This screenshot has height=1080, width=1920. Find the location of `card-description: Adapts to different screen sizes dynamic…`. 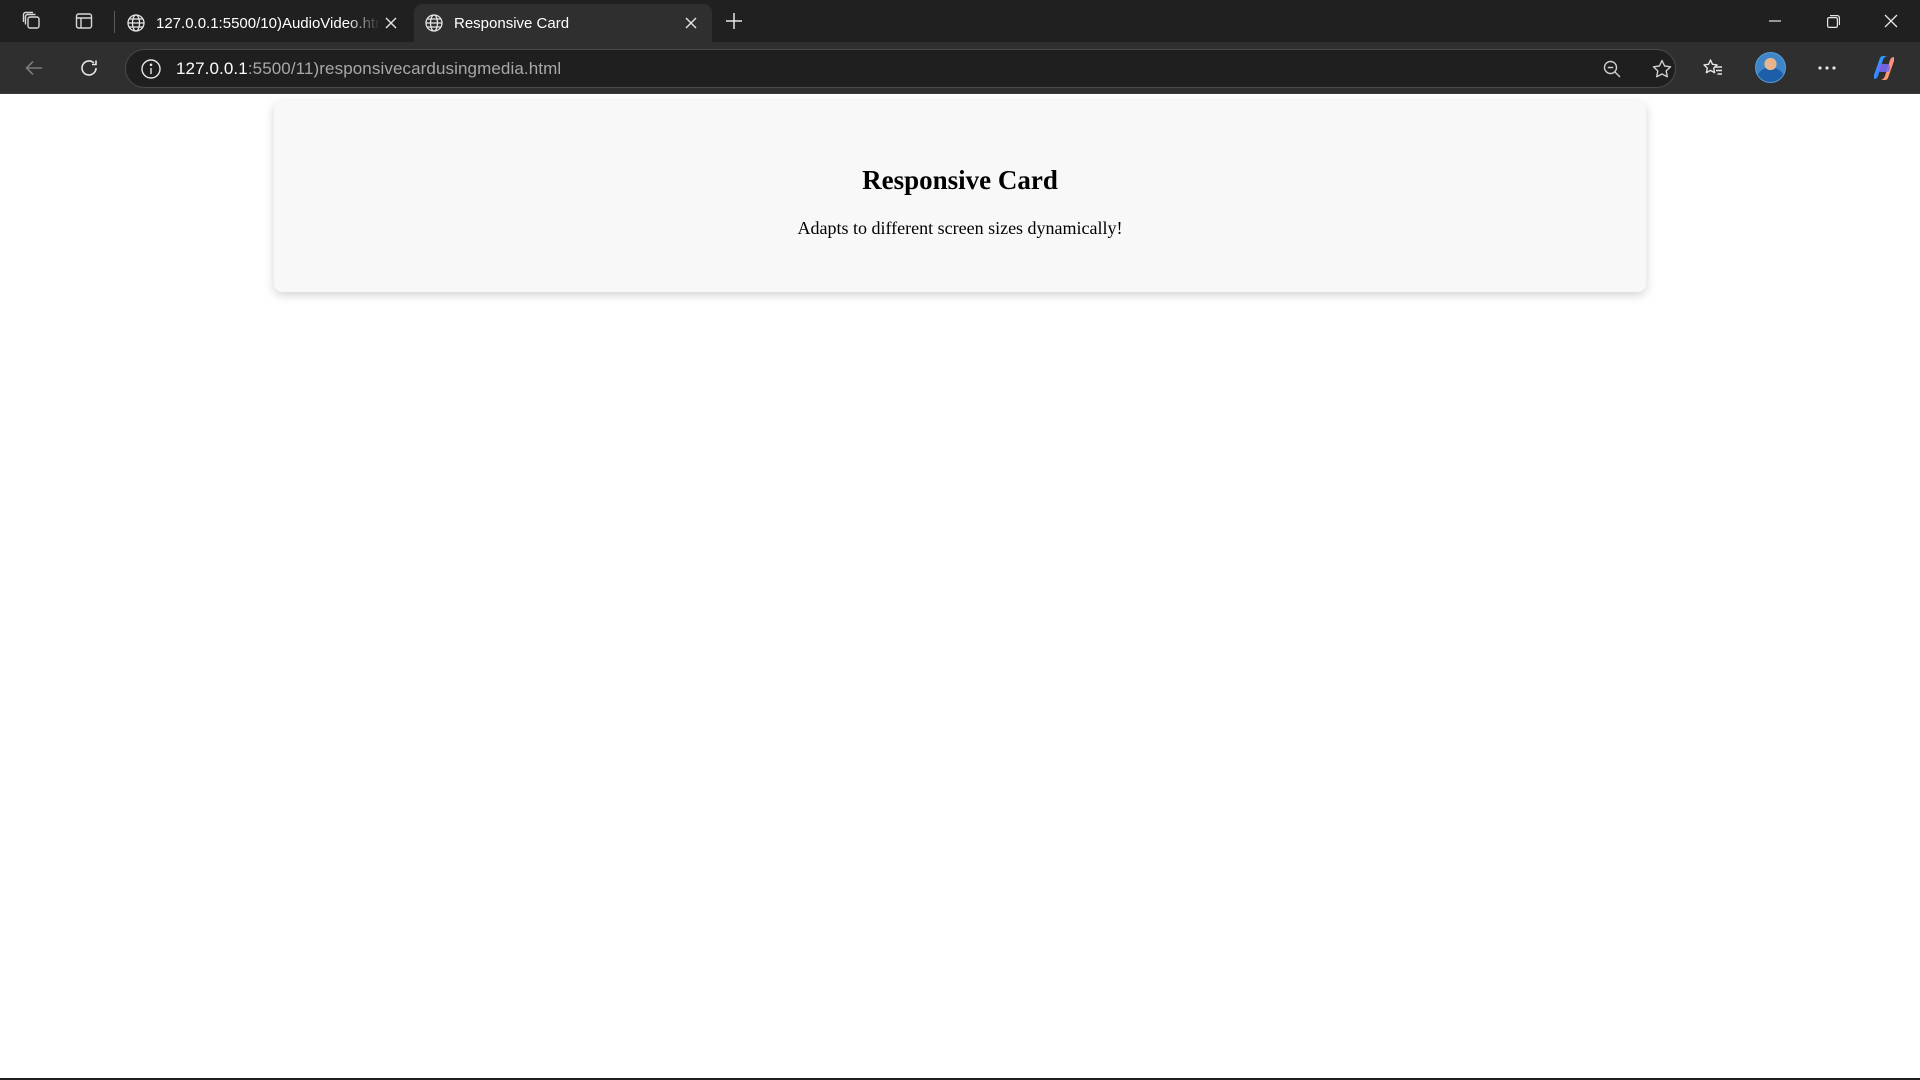

card-description: Adapts to different screen sizes dynamic… is located at coordinates (960, 228).